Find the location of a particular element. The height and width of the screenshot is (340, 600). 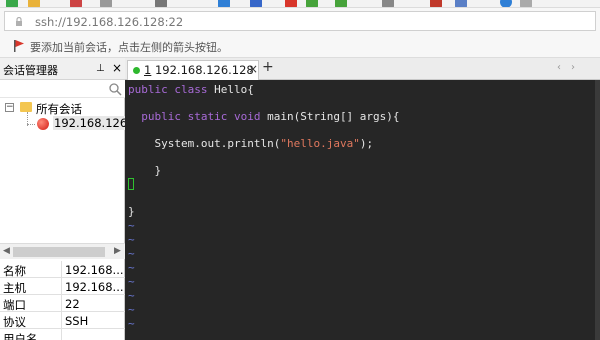

scroll-thumb is located at coordinates (59, 252).